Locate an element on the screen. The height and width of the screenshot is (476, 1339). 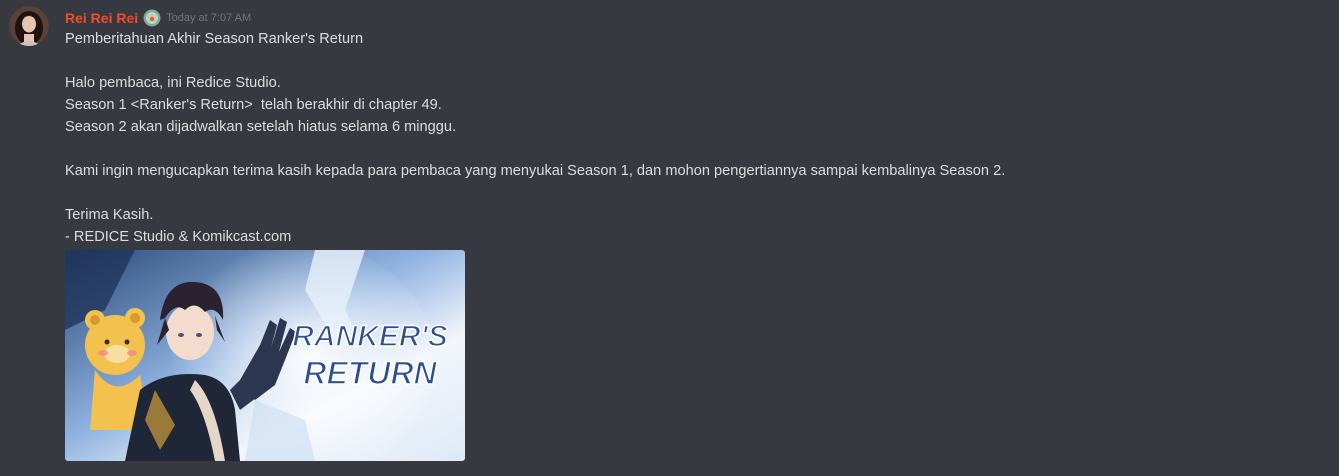
avatar-image is located at coordinates (29, 26).